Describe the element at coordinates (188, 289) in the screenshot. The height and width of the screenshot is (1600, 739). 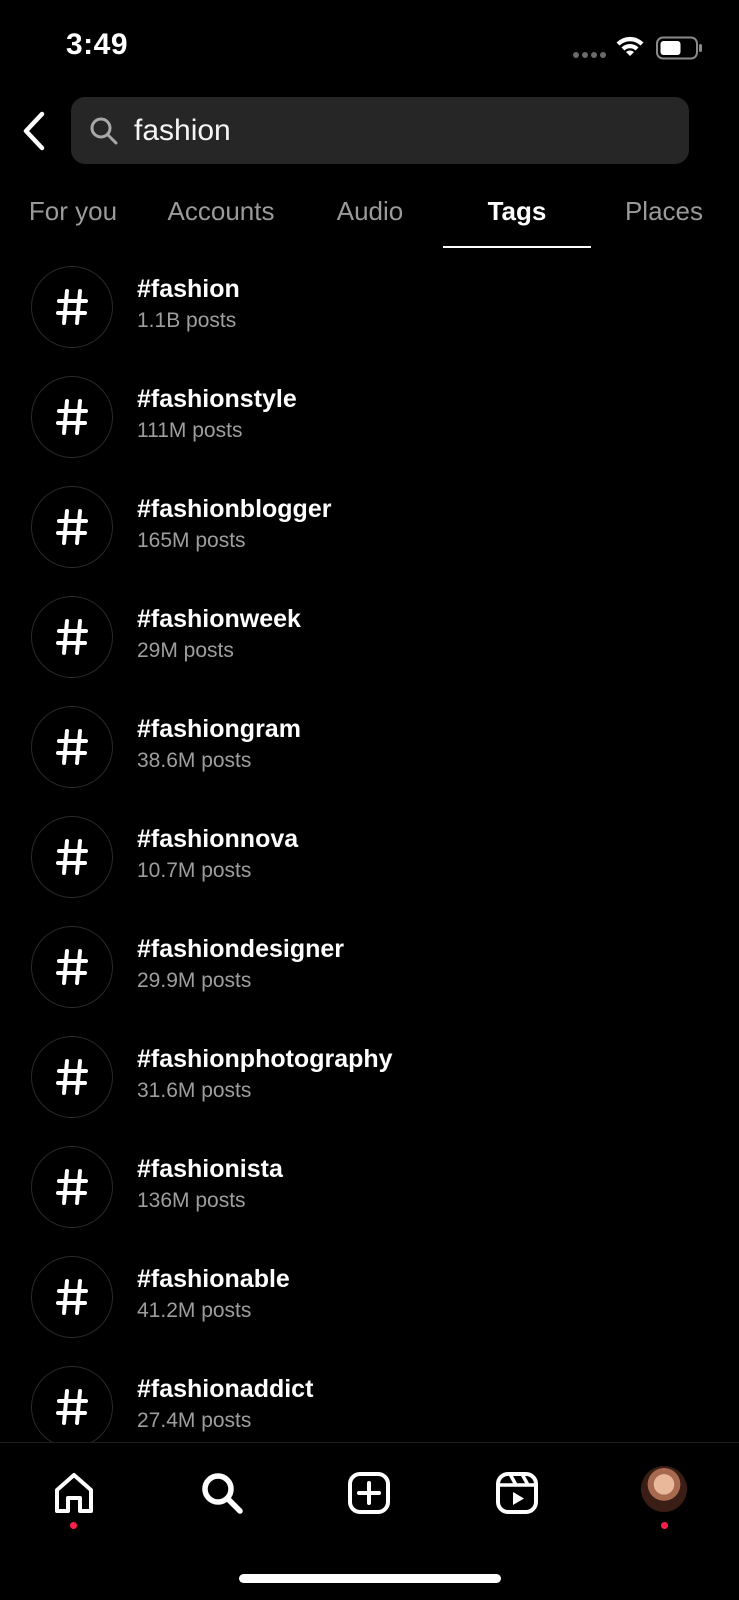
I see `tag-name: #fashion` at that location.